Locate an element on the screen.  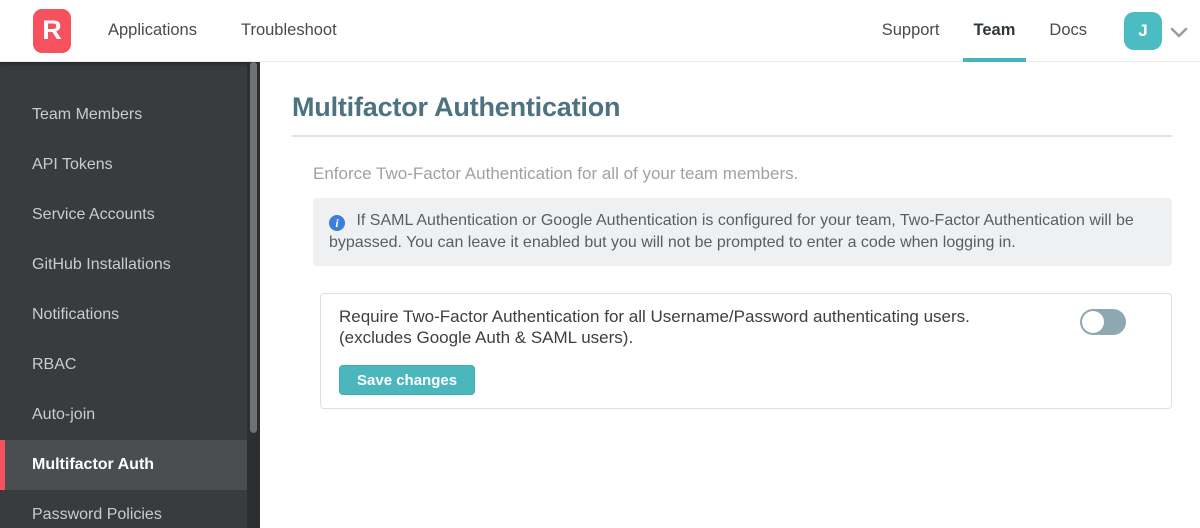
mfa-toggle-knob is located at coordinates (1093, 322).